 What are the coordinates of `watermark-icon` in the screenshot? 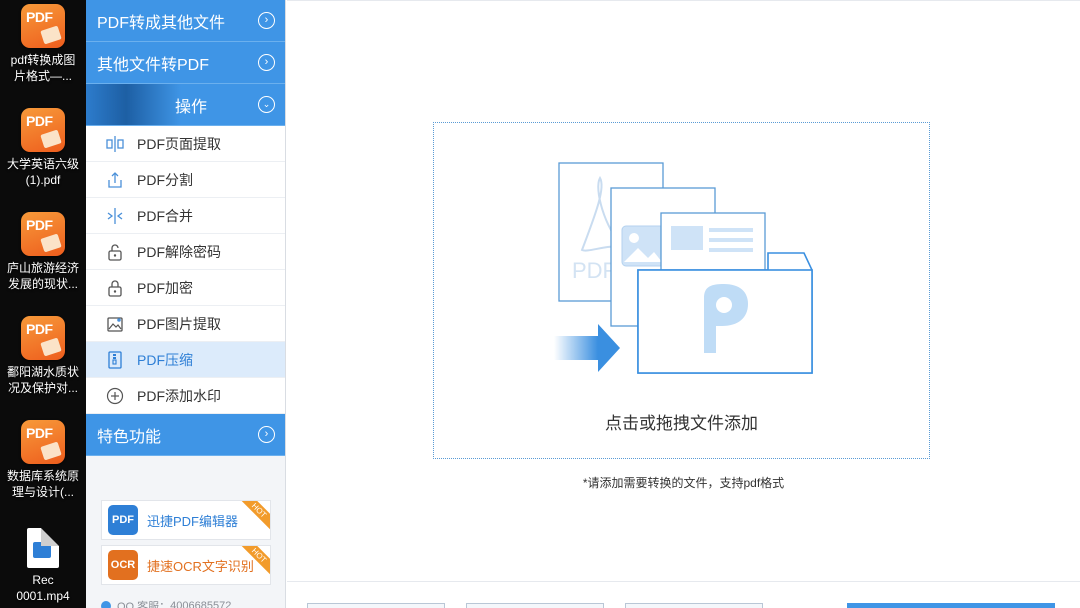 It's located at (115, 396).